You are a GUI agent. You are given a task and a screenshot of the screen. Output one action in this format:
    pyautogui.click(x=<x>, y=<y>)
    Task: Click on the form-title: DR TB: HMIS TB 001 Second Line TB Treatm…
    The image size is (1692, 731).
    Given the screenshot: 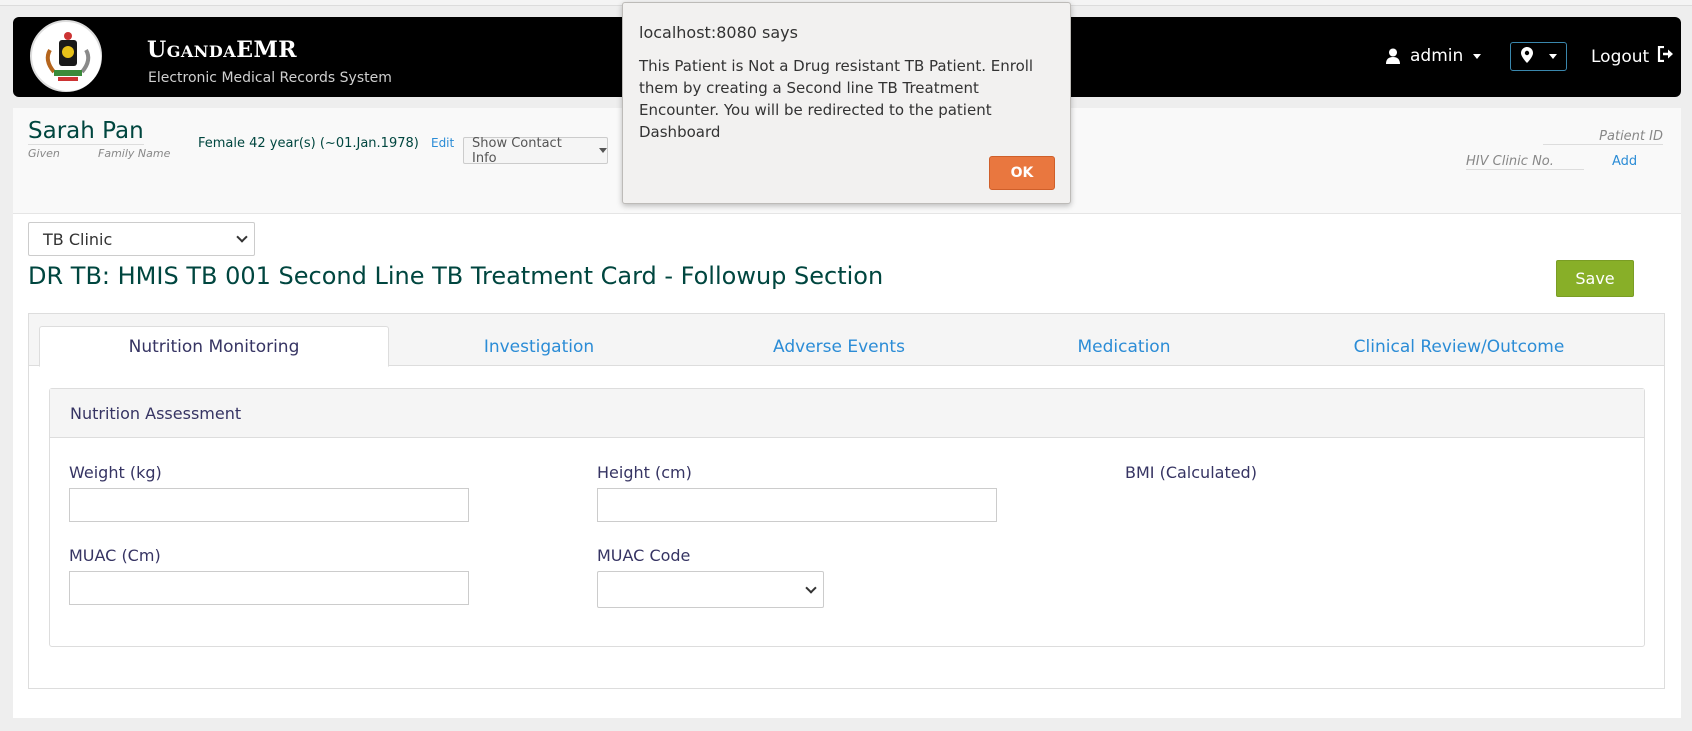 What is the action you would take?
    pyautogui.click(x=456, y=276)
    